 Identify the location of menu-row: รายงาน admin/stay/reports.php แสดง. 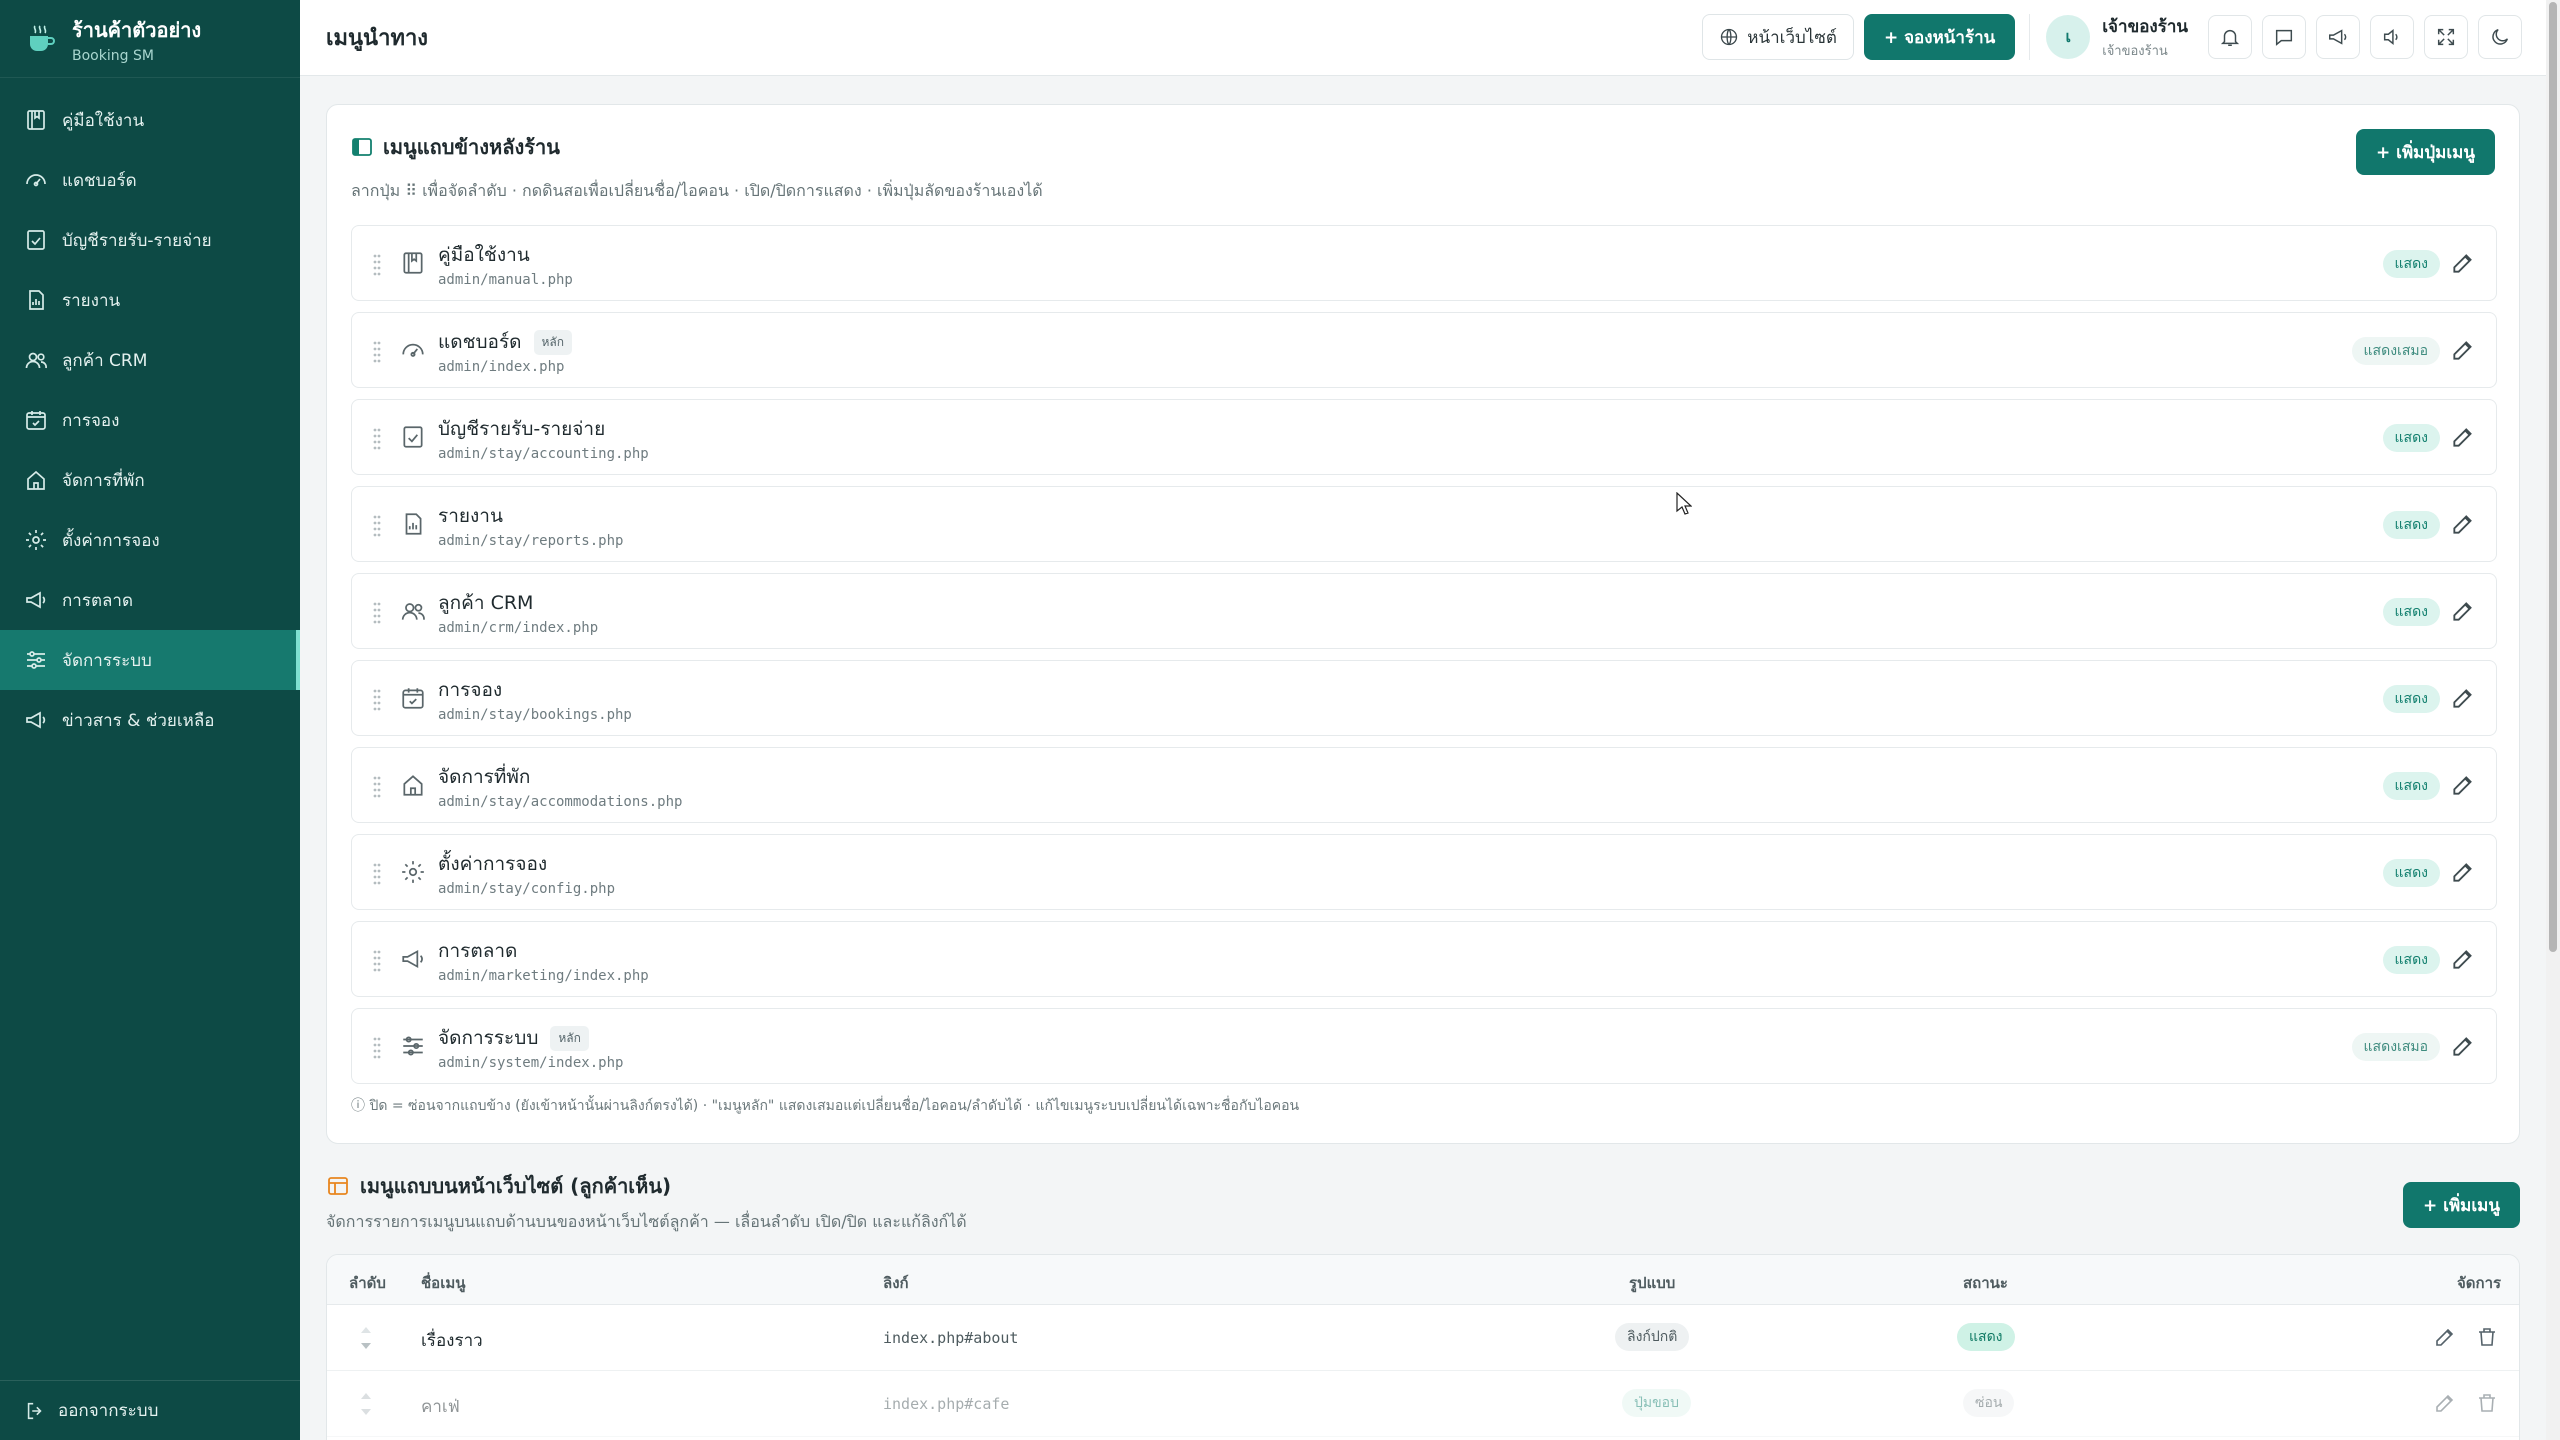
(1424, 524).